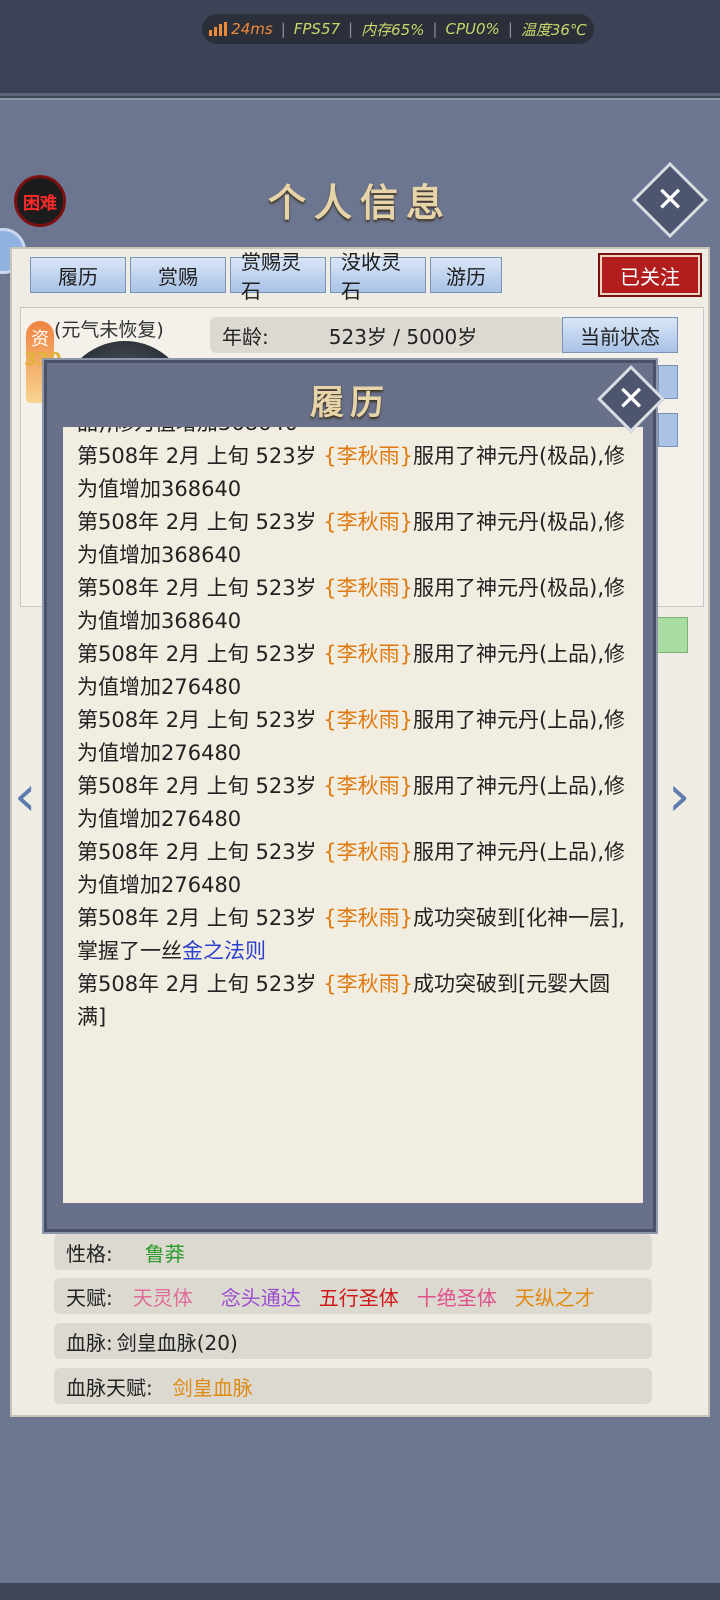 Image resolution: width=720 pixels, height=1600 pixels. I want to click on personality-value: 鲁莽, so click(164, 1253).